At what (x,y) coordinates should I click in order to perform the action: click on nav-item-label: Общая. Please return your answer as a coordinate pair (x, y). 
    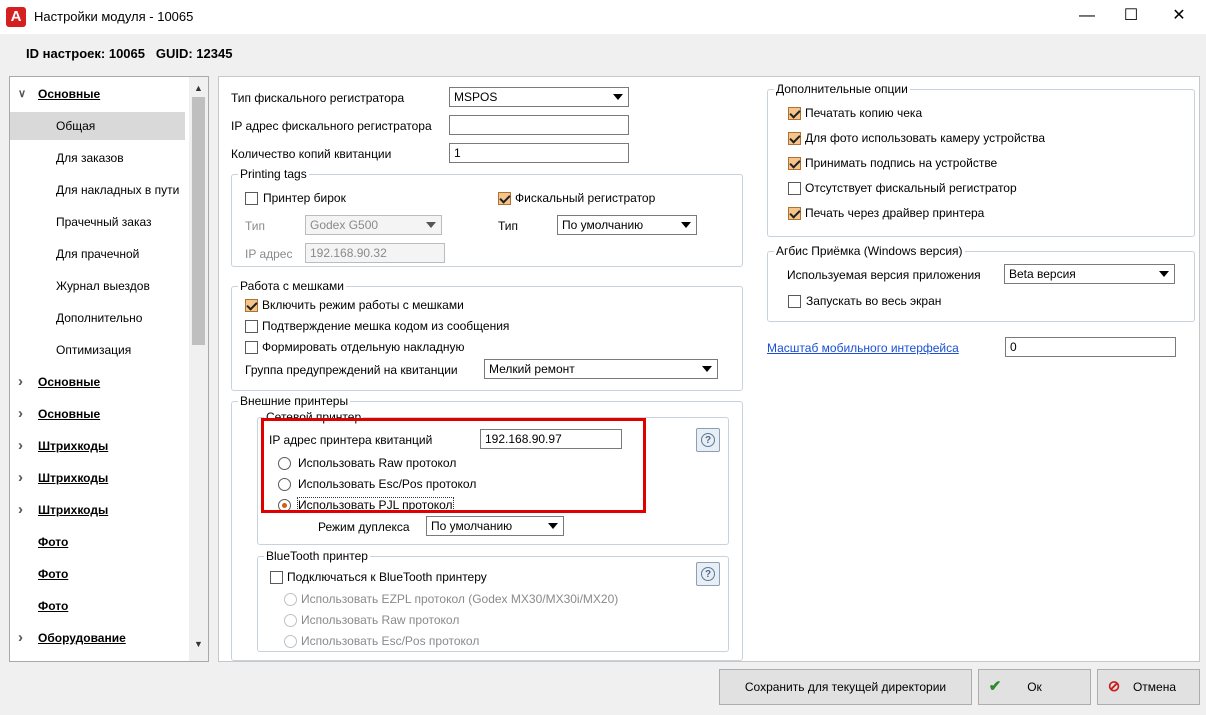
    Looking at the image, I should click on (76, 126).